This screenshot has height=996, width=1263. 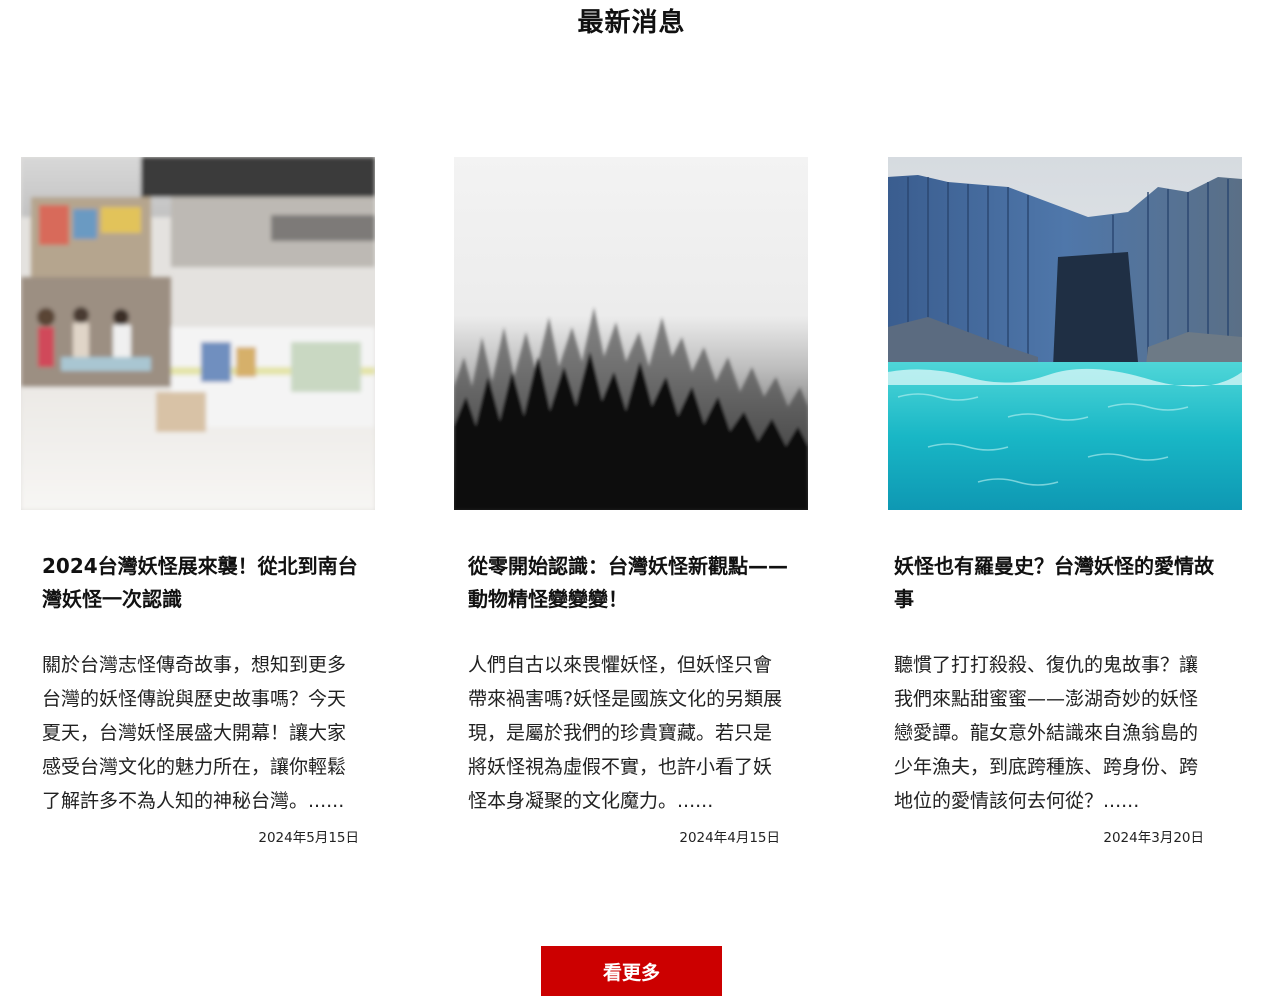 I want to click on news-card-image-shopping-mall, so click(x=198, y=333).